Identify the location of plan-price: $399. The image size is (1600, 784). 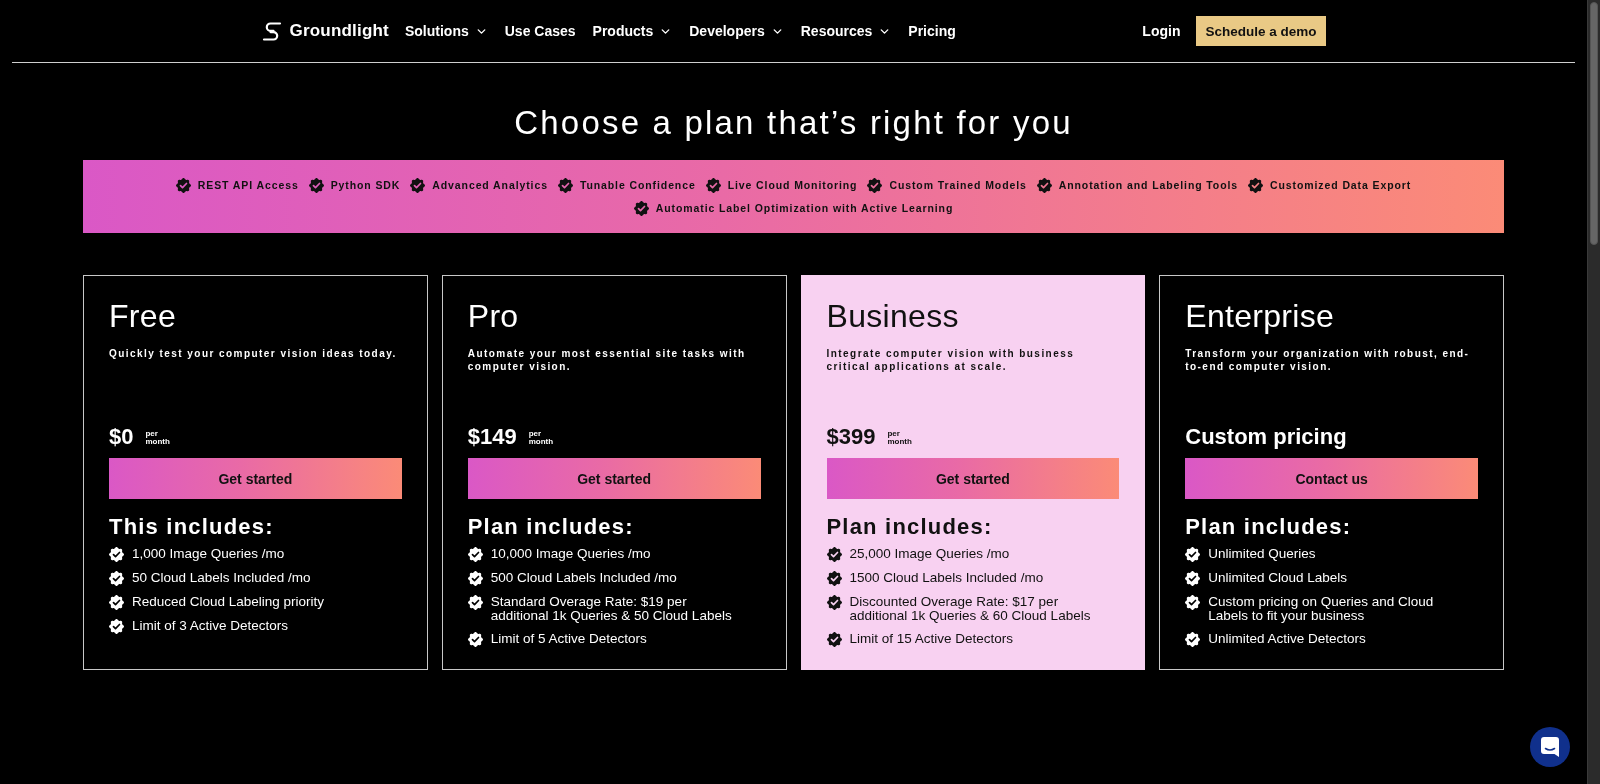
(851, 437).